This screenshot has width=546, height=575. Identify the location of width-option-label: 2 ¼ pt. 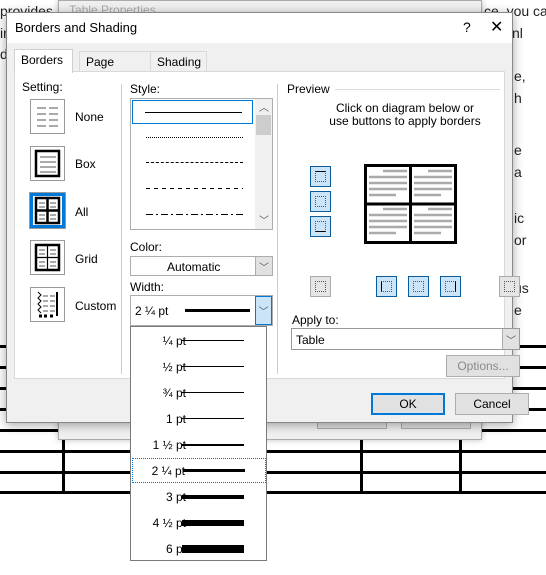
(168, 471).